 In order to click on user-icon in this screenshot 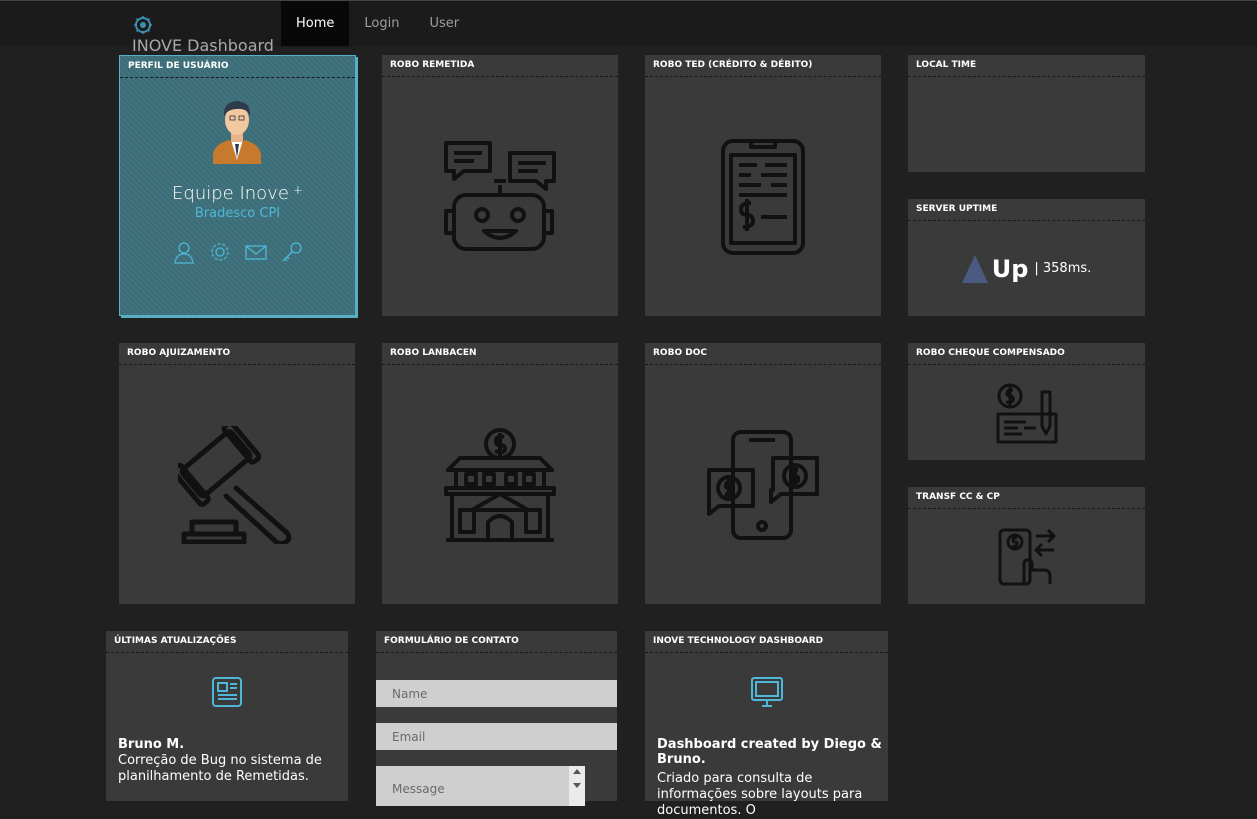, I will do `click(184, 252)`.